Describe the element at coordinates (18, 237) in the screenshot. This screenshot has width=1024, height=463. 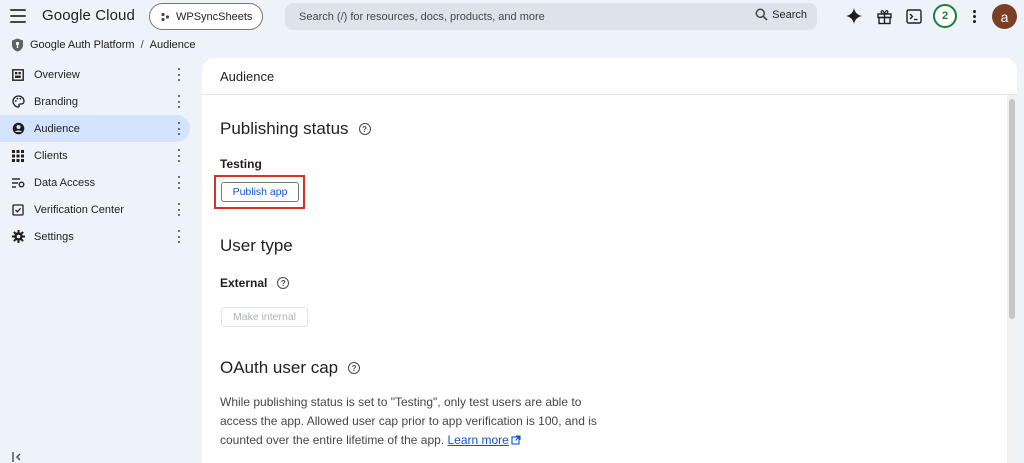
I see `gear-icon` at that location.